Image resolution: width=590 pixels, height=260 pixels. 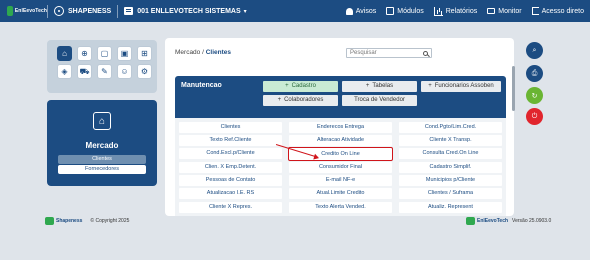 I want to click on product-name: SHAPENESS, so click(x=90, y=11).